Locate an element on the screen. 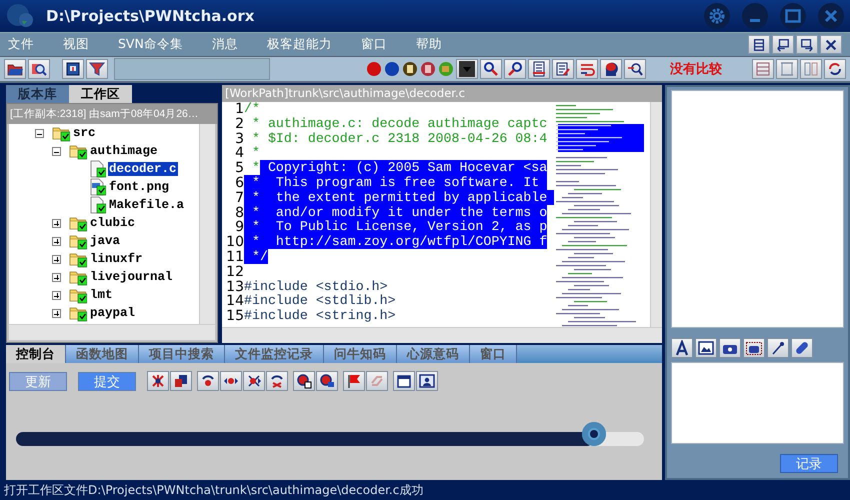 This screenshot has width=850, height=500. selected-code-text: * http://sam.zoy.org/wtfpl/COPYING f is located at coordinates (396, 242).